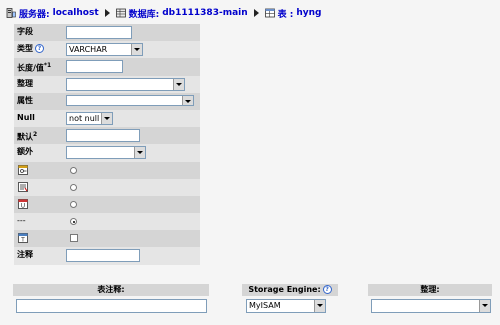  What do you see at coordinates (34, 13) in the screenshot?
I see `server-label: 服务器:` at bounding box center [34, 13].